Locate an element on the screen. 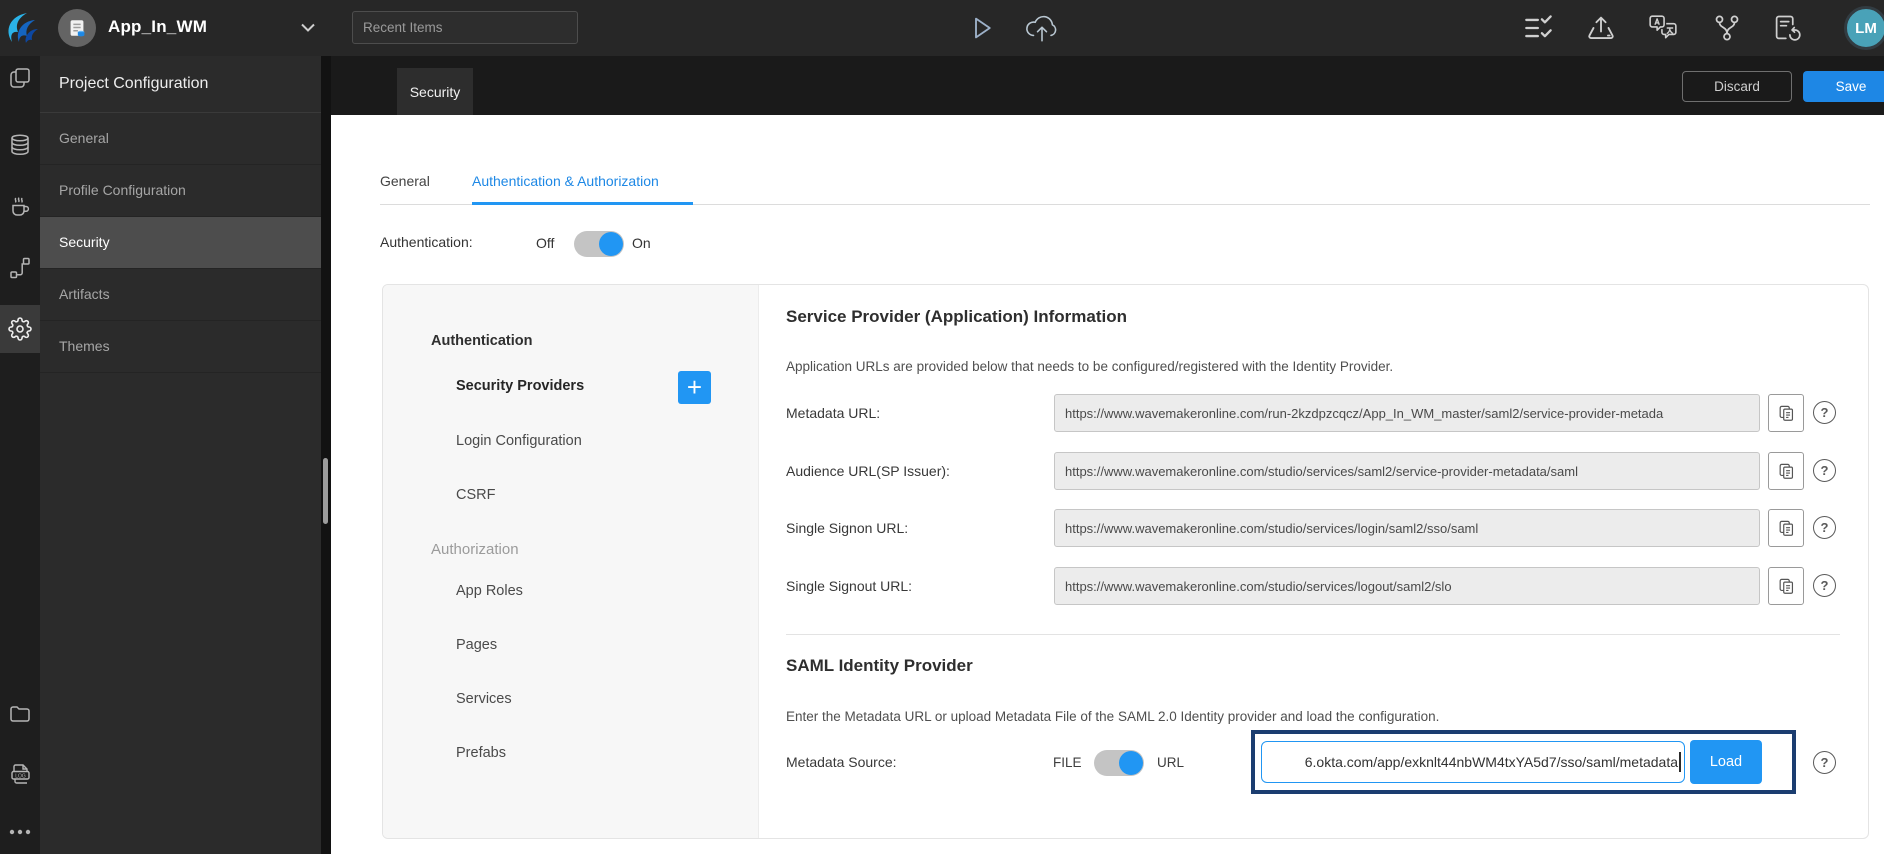  nav-item-security-providers: Security Providers is located at coordinates (520, 386).